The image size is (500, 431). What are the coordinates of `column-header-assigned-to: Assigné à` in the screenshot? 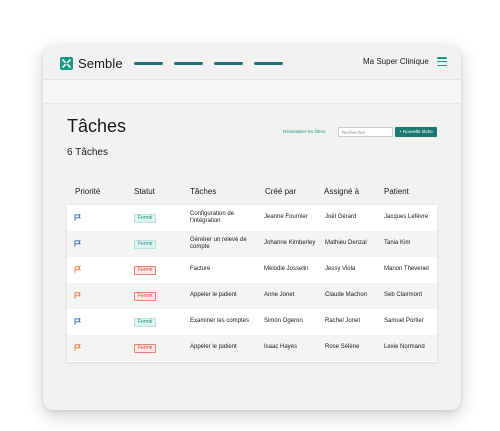 It's located at (341, 191).